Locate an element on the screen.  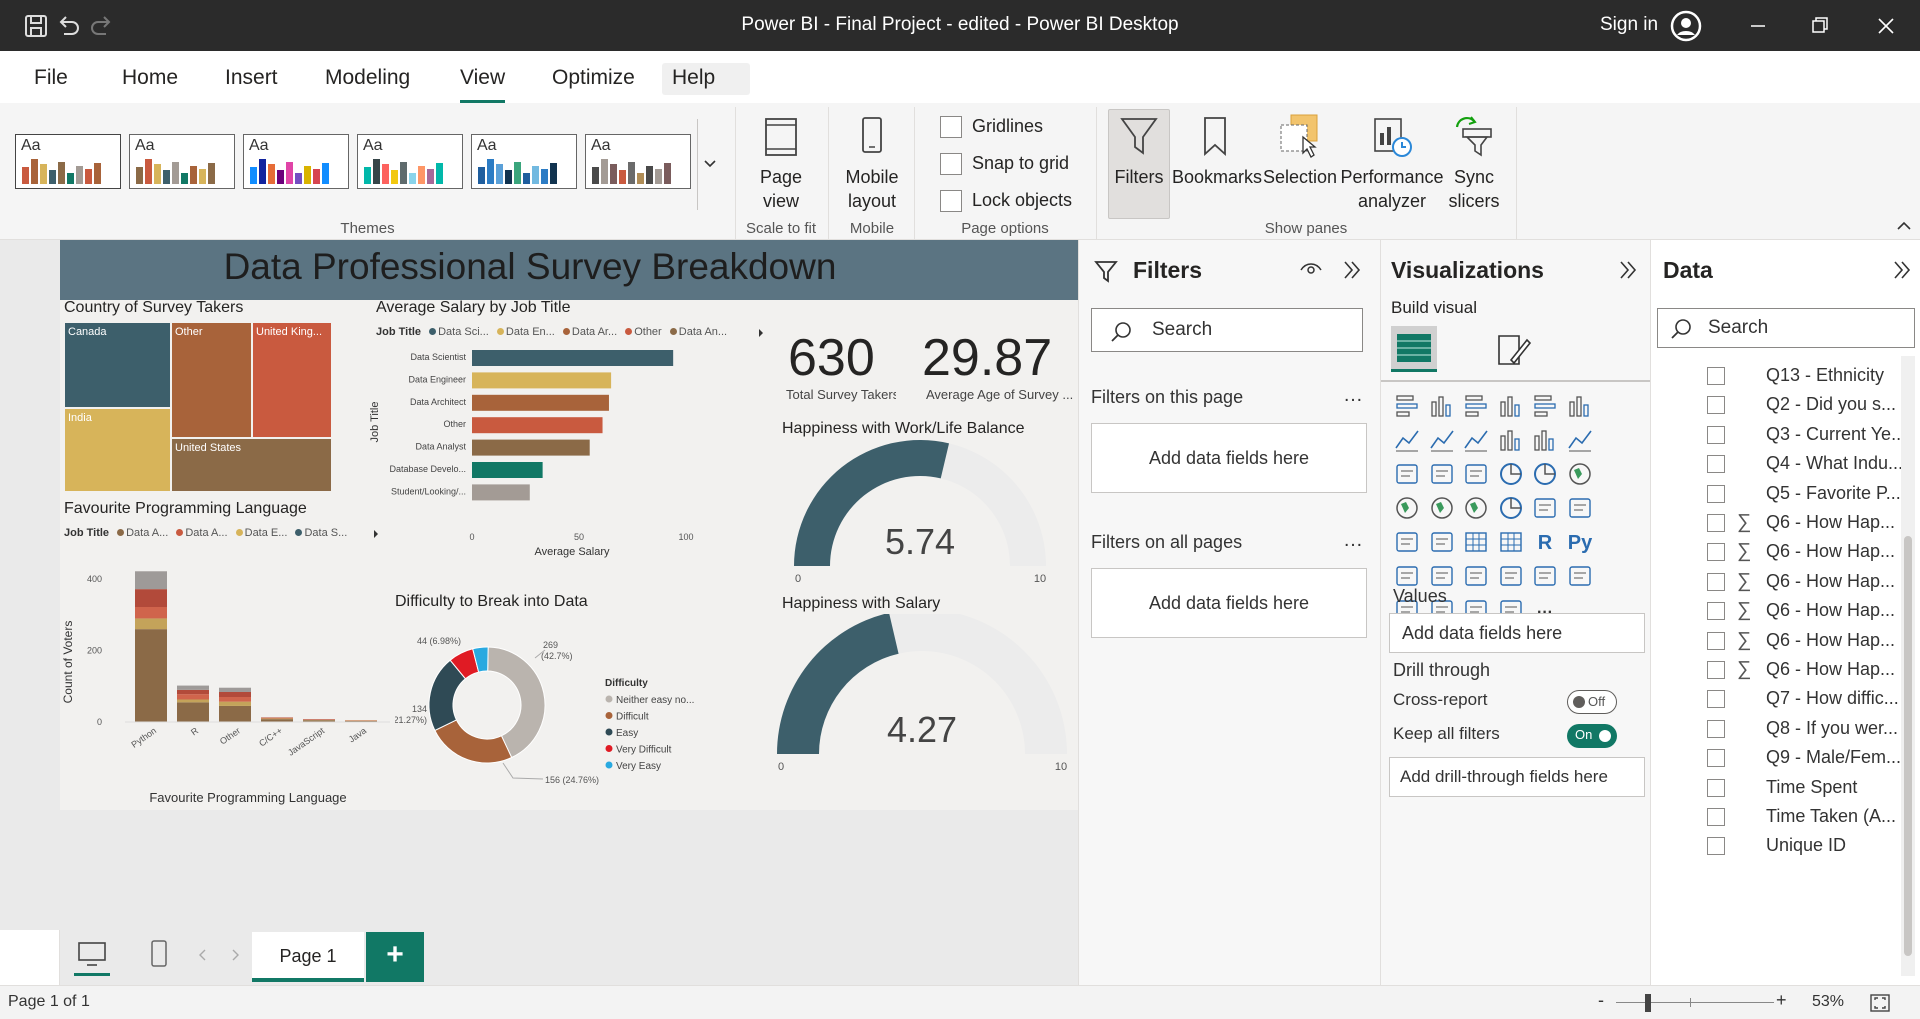
format-visual-icon is located at coordinates (1513, 350).